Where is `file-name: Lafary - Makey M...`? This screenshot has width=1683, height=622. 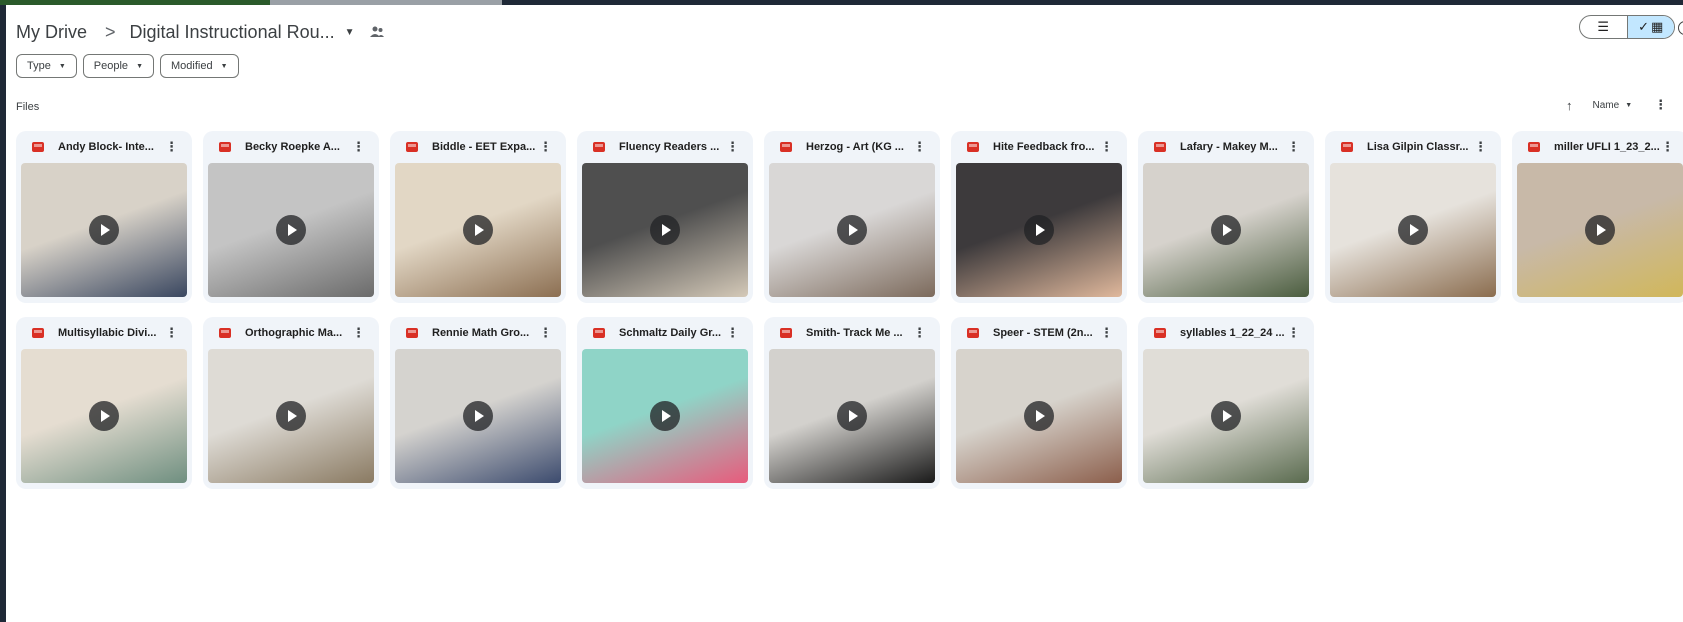
file-name: Lafary - Makey M... is located at coordinates (1229, 147).